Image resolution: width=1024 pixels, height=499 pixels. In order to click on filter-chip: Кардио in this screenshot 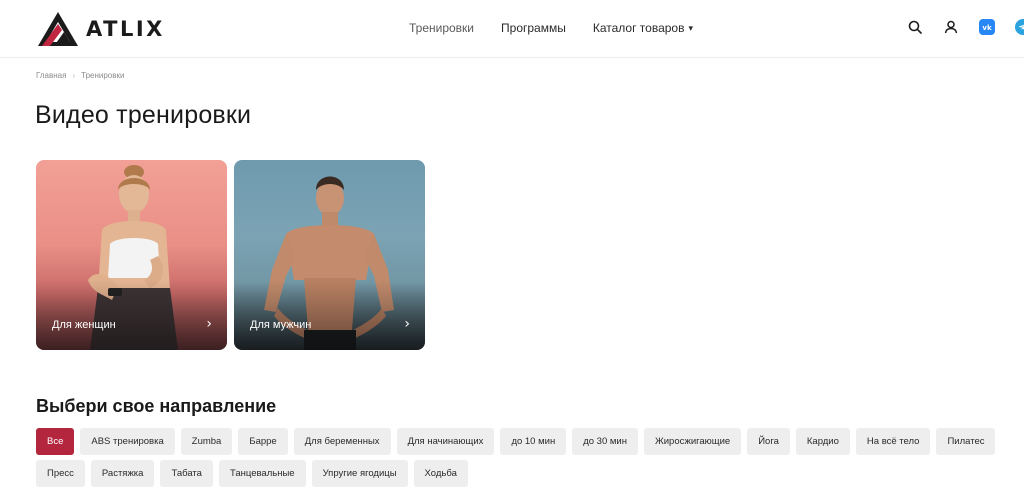, I will do `click(822, 441)`.